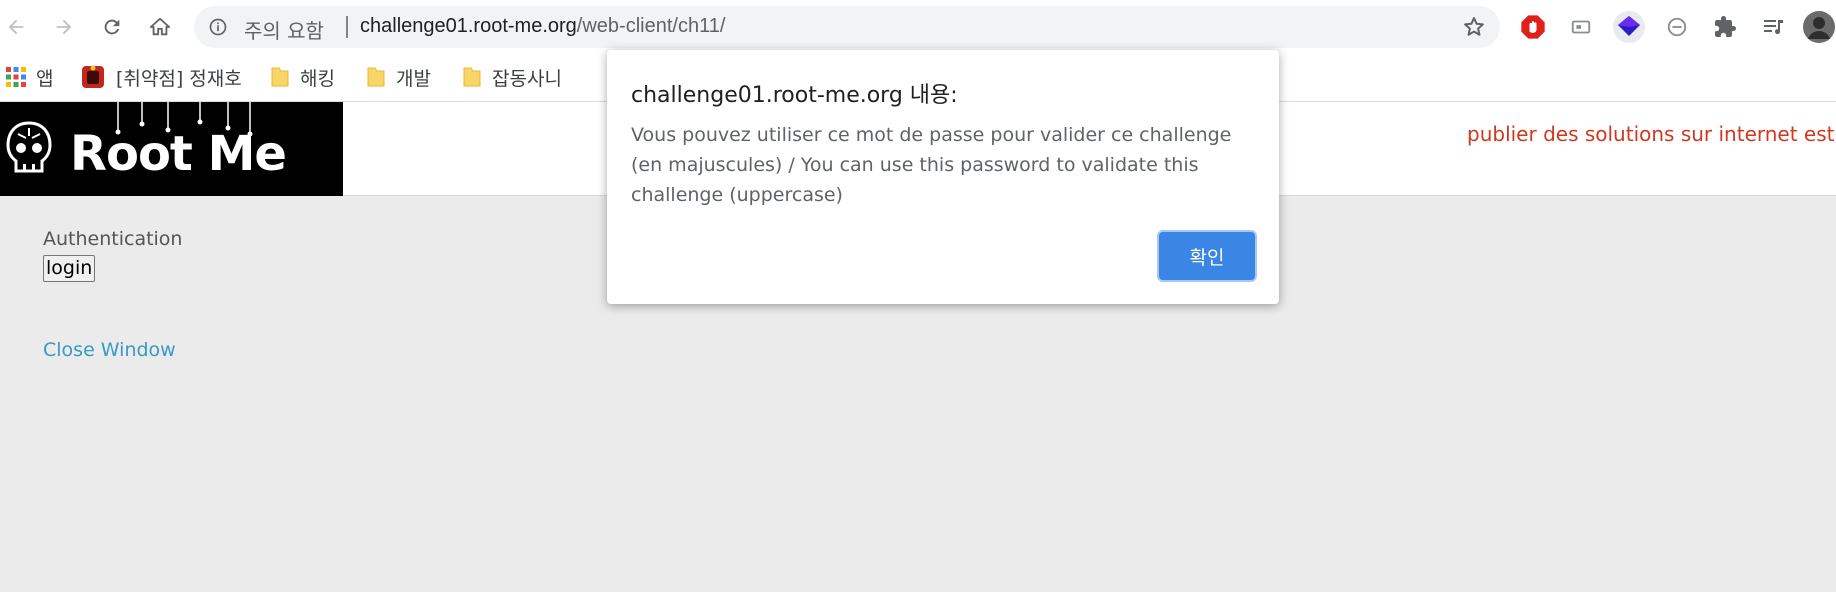 This screenshot has width=1836, height=592. I want to click on root-me-logo: Root Me, so click(171, 149).